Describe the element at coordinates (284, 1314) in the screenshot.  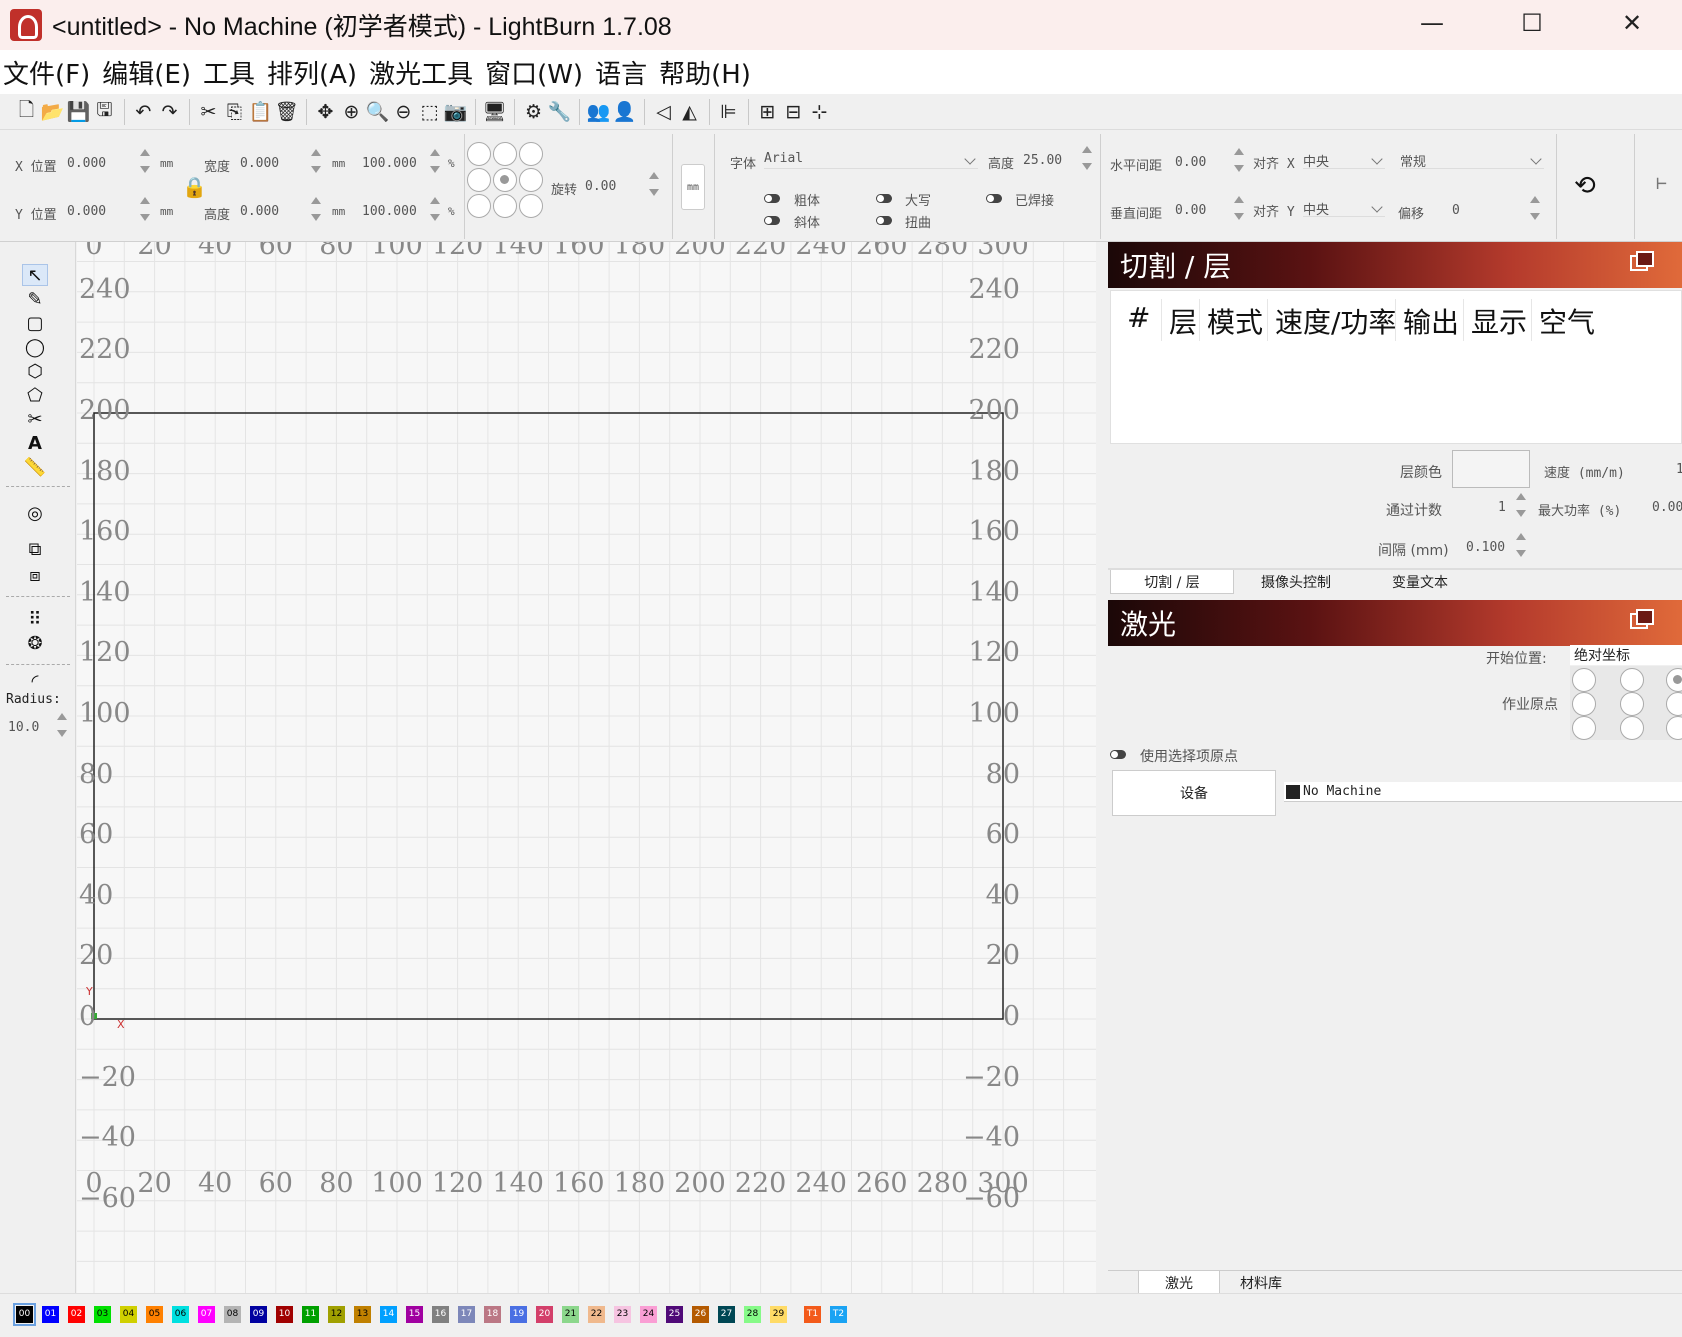
I see `palette-swatch-10: 10` at that location.